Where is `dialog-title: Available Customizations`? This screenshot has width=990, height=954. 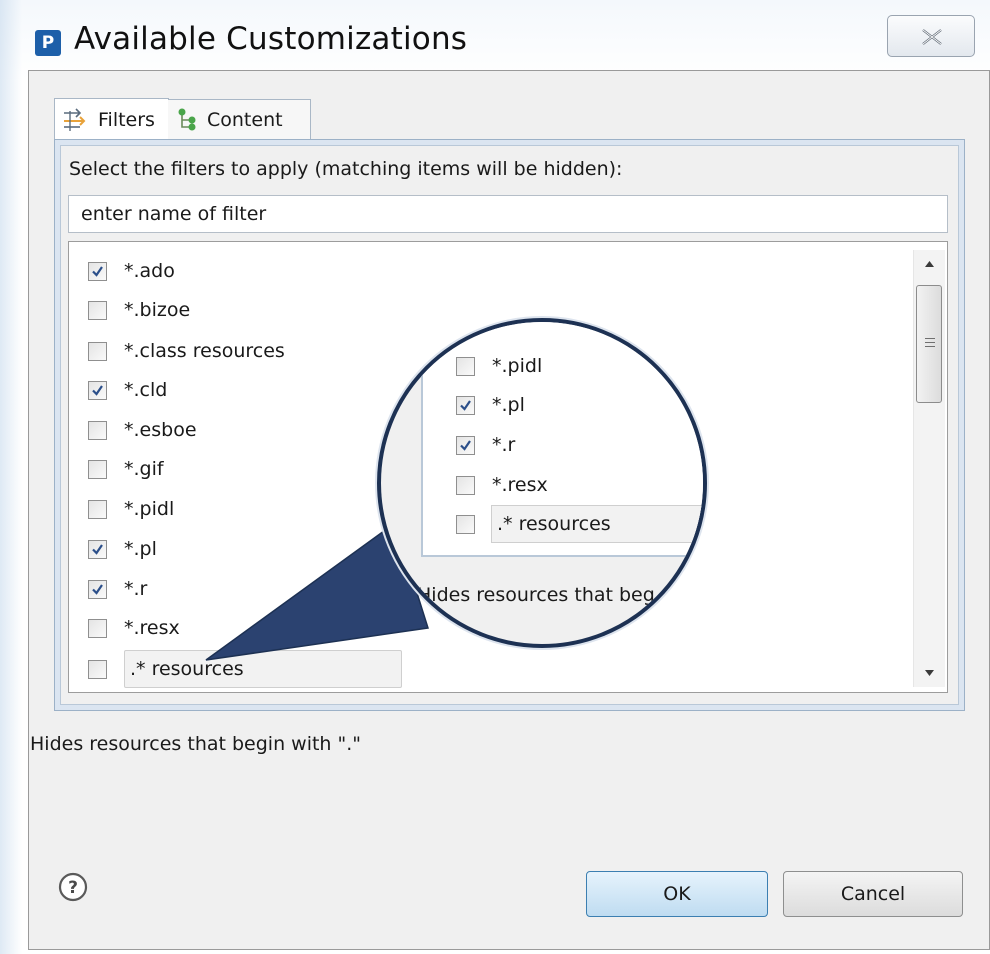 dialog-title: Available Customizations is located at coordinates (271, 39).